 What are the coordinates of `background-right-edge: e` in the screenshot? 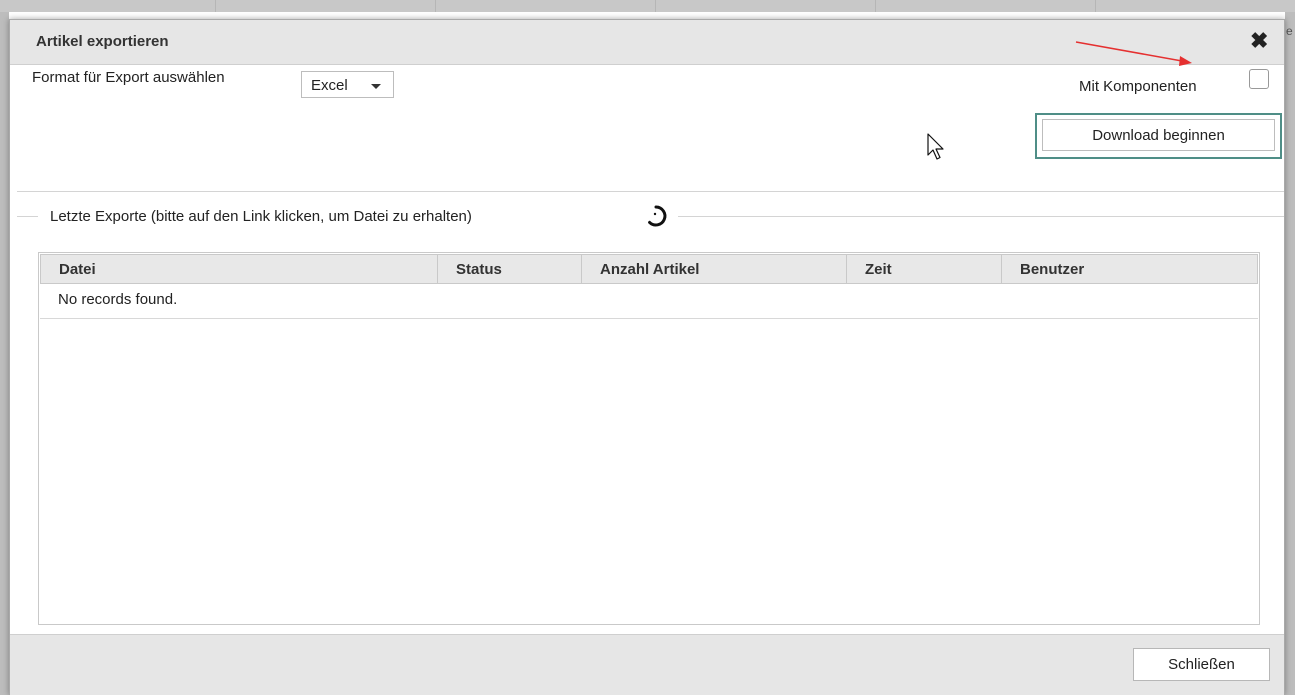 It's located at (1290, 353).